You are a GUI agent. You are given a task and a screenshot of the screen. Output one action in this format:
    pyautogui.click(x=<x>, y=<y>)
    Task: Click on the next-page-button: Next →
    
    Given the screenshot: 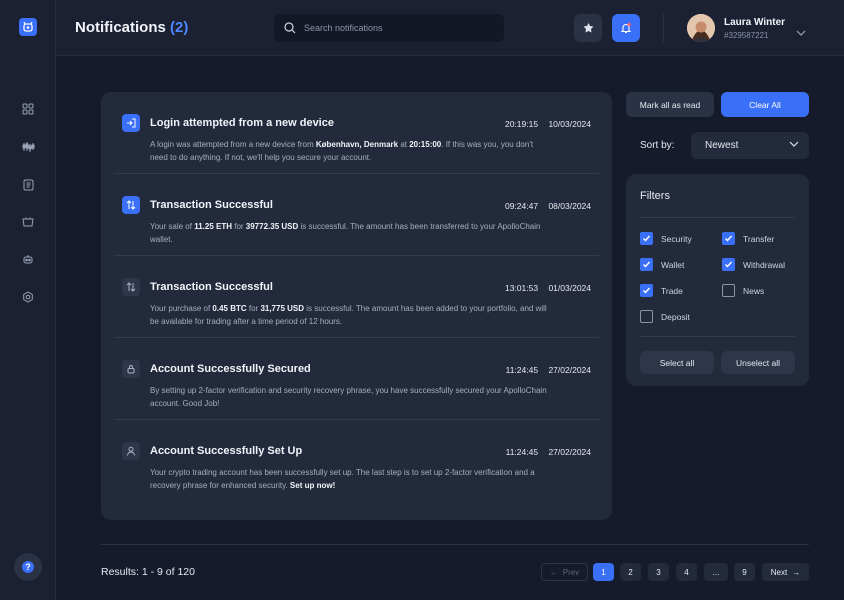 What is the action you would take?
    pyautogui.click(x=785, y=572)
    